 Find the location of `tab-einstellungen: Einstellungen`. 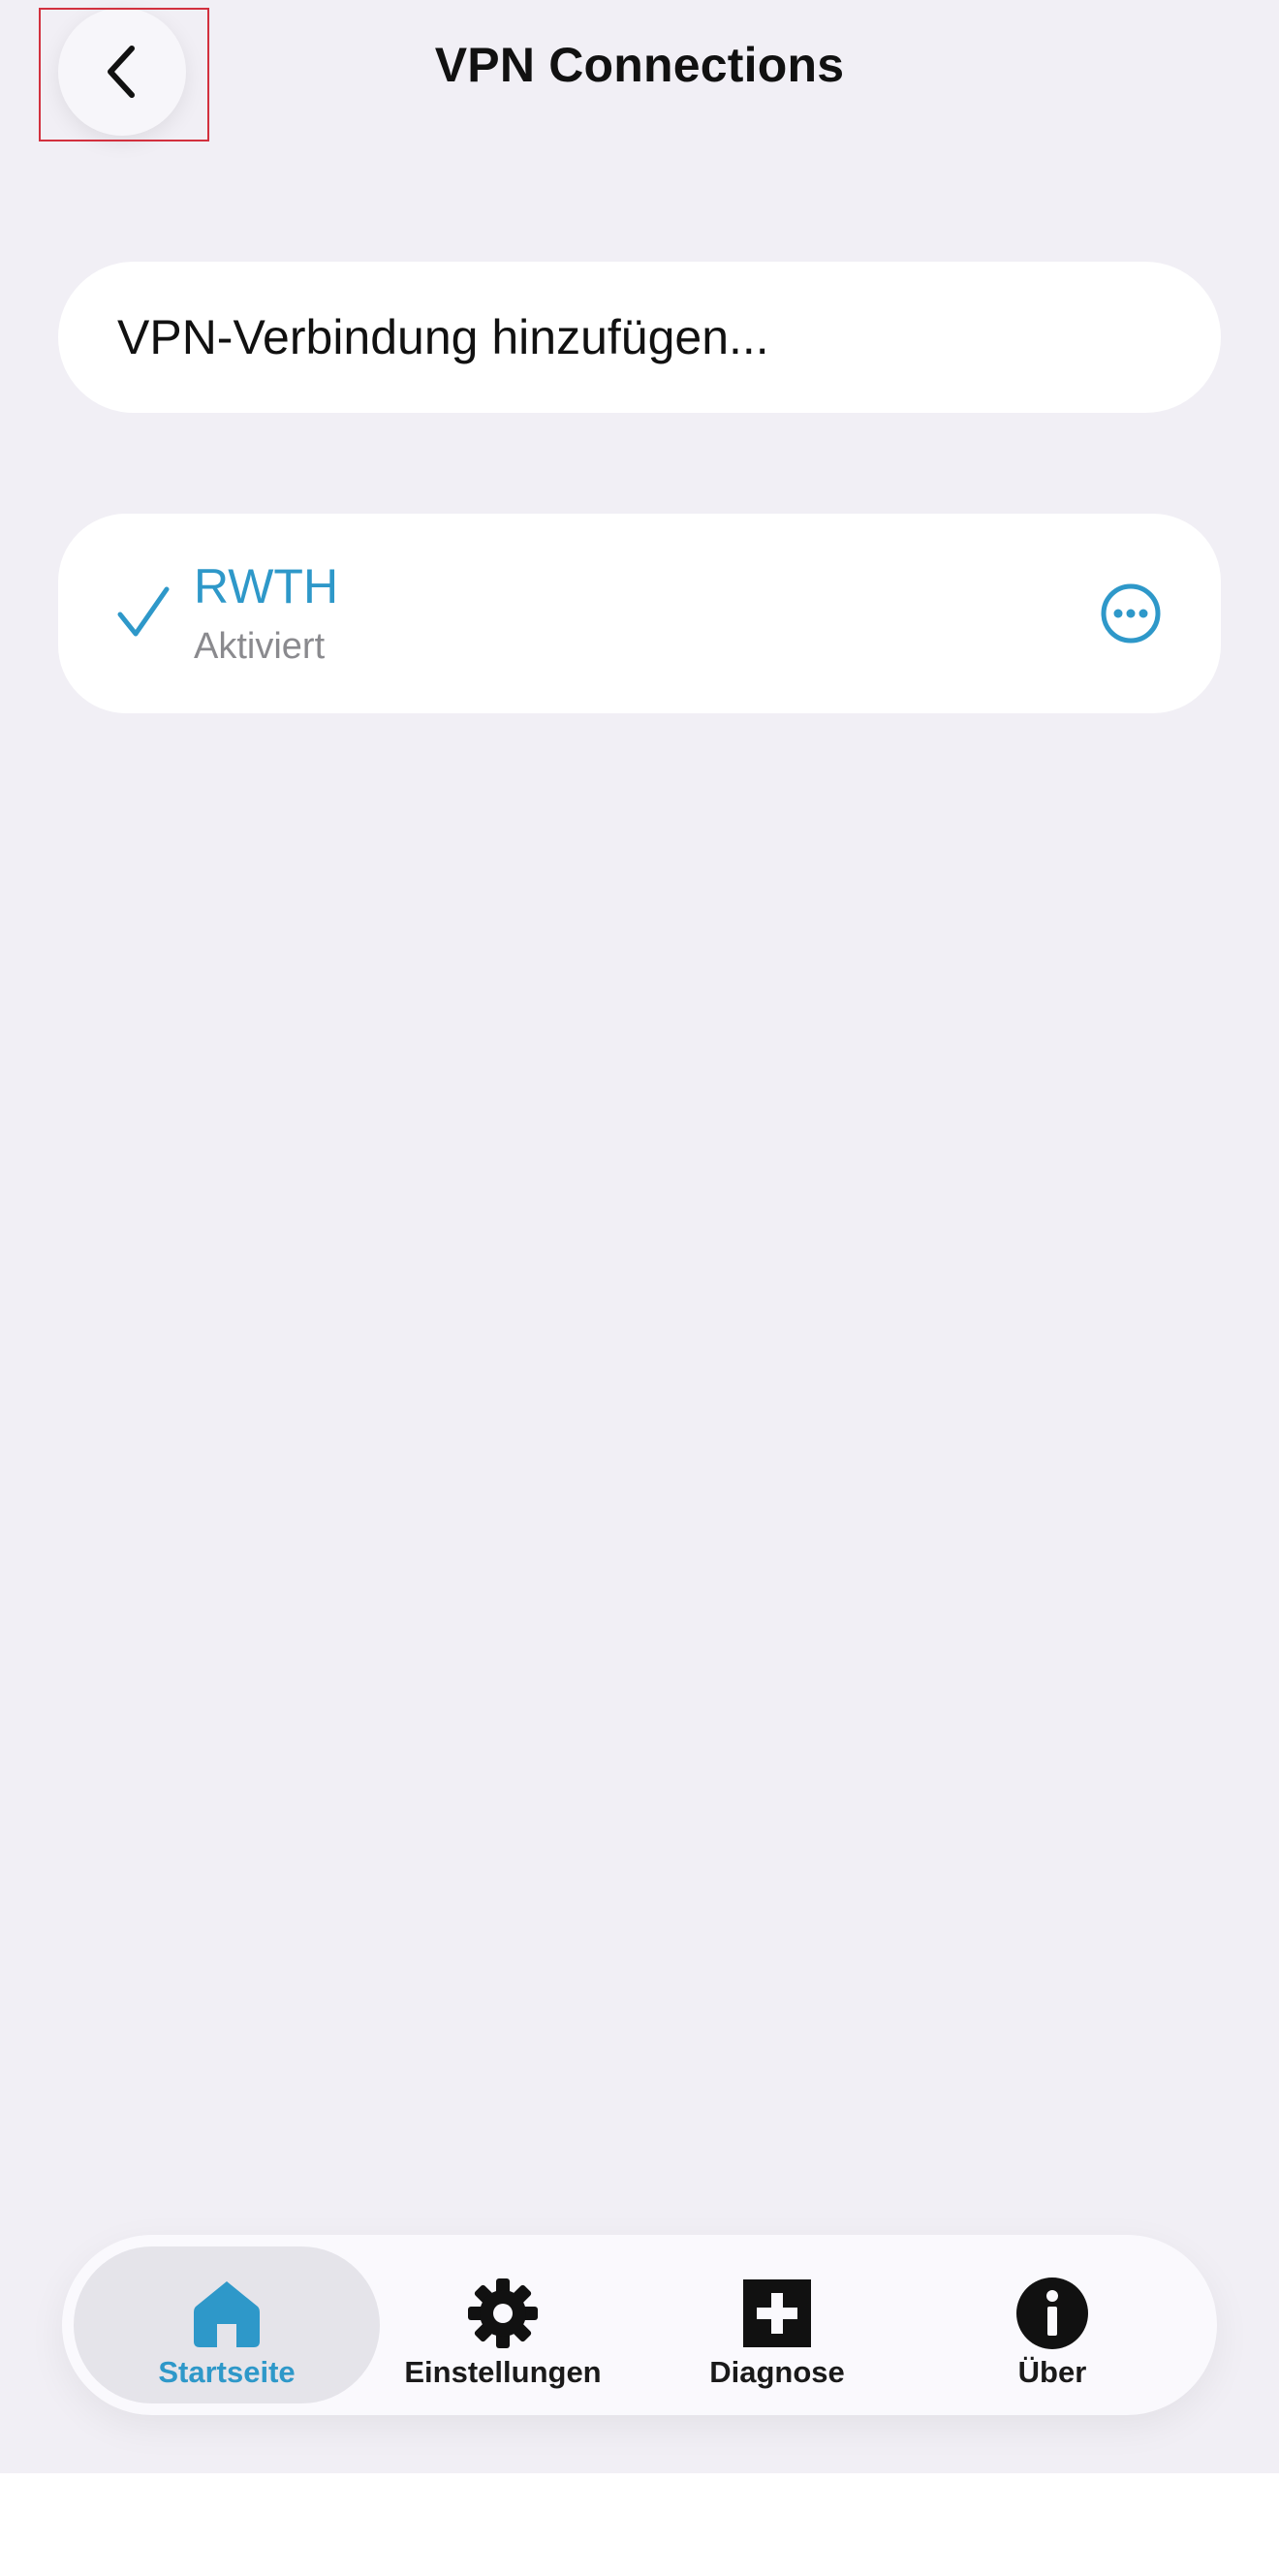

tab-einstellungen: Einstellungen is located at coordinates (503, 2324).